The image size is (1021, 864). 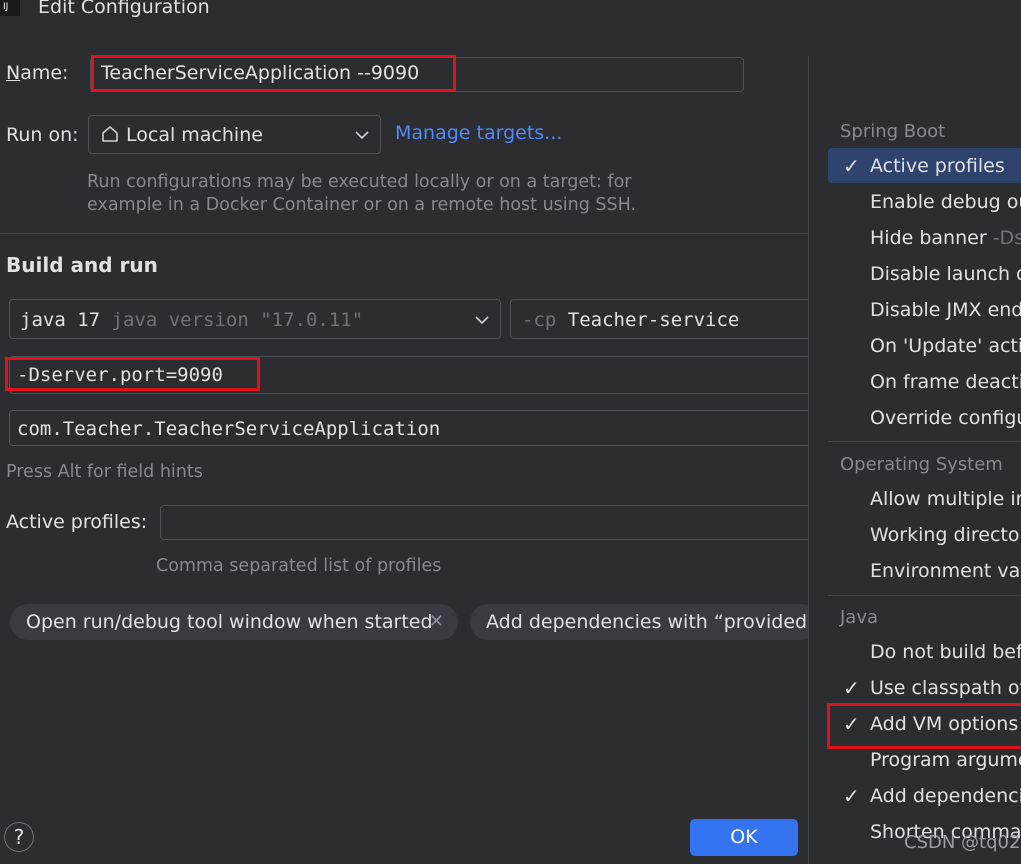 What do you see at coordinates (945, 202) in the screenshot?
I see `option-enable-debug: Enable debug ou` at bounding box center [945, 202].